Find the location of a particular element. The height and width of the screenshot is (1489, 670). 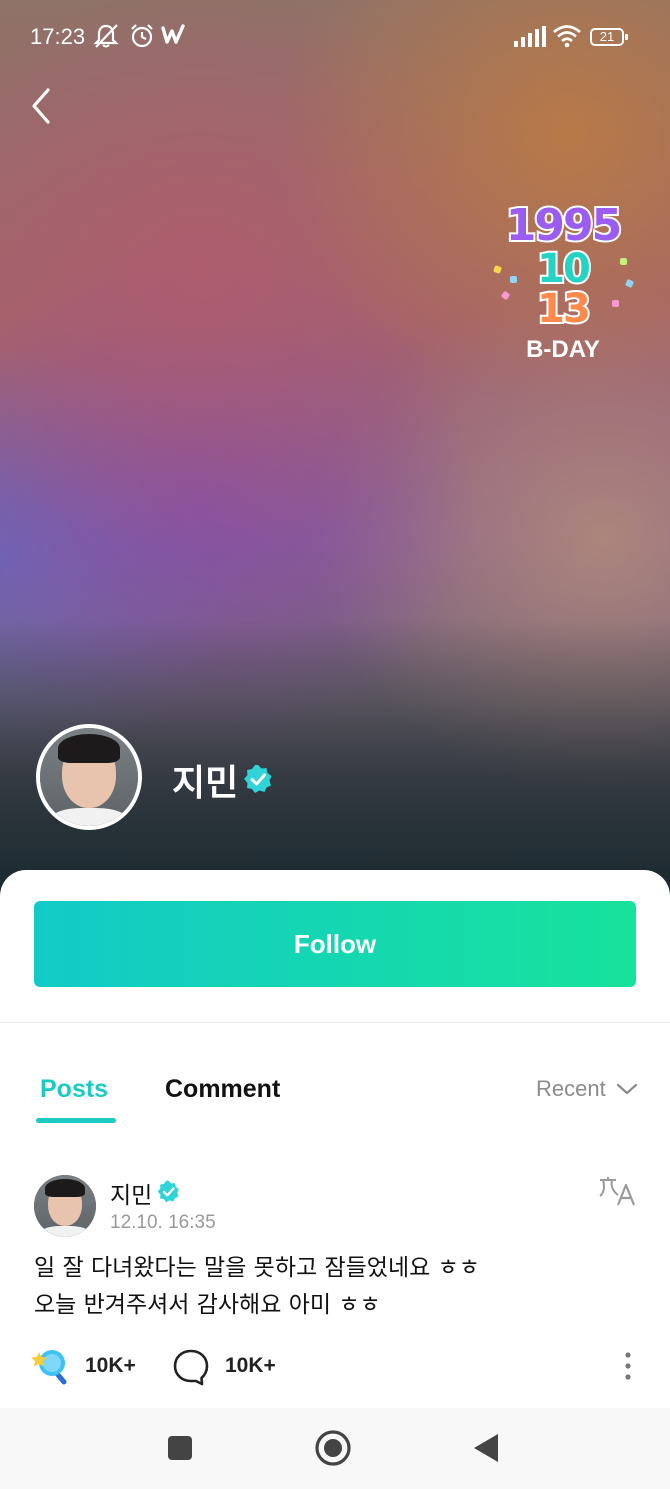

recent-apps-button is located at coordinates (180, 1448).